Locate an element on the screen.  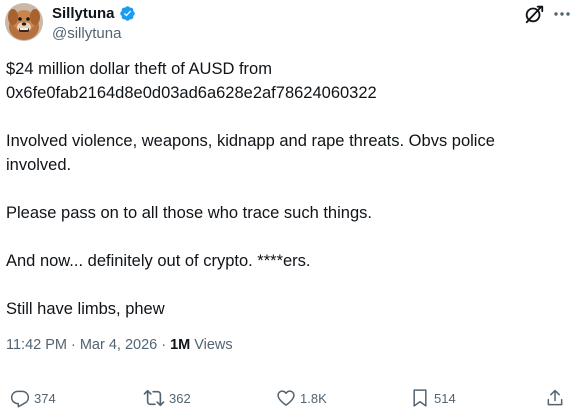
avatar is located at coordinates (24, 22).